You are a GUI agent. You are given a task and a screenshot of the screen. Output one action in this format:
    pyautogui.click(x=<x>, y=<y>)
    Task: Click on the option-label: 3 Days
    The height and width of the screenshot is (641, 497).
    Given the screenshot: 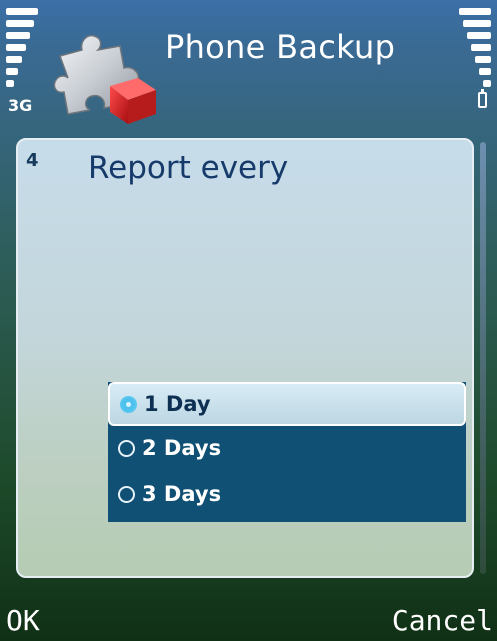 What is the action you would take?
    pyautogui.click(x=182, y=494)
    